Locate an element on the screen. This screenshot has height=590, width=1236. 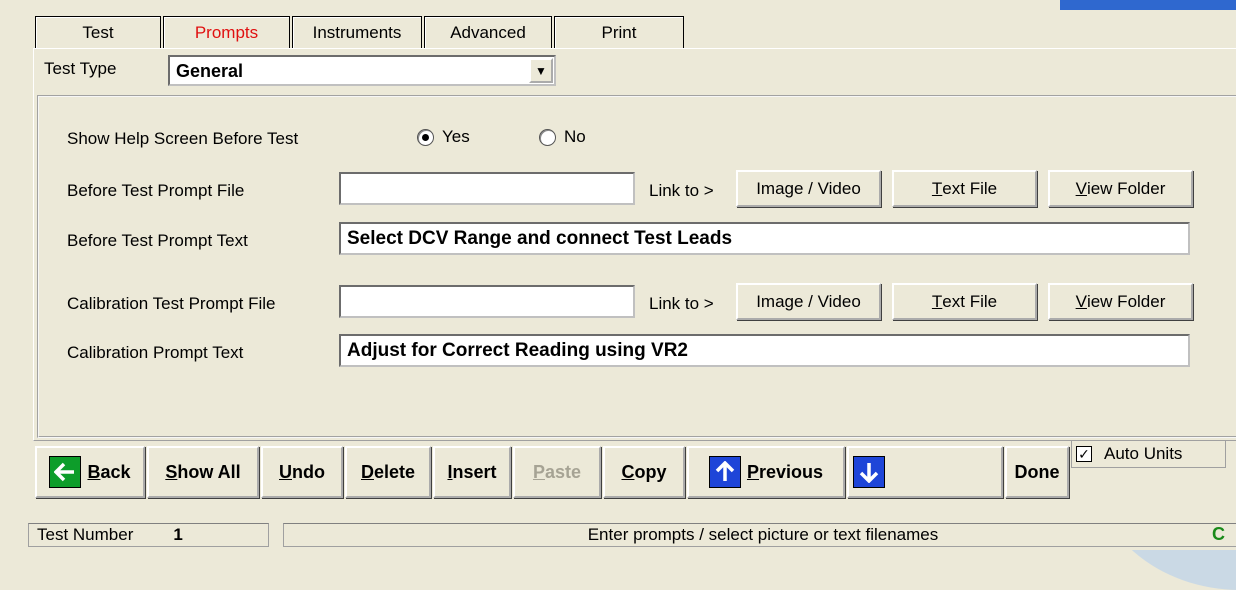
tab-strip: Test Prompts Instruments Advanced Print is located at coordinates (360, 32).